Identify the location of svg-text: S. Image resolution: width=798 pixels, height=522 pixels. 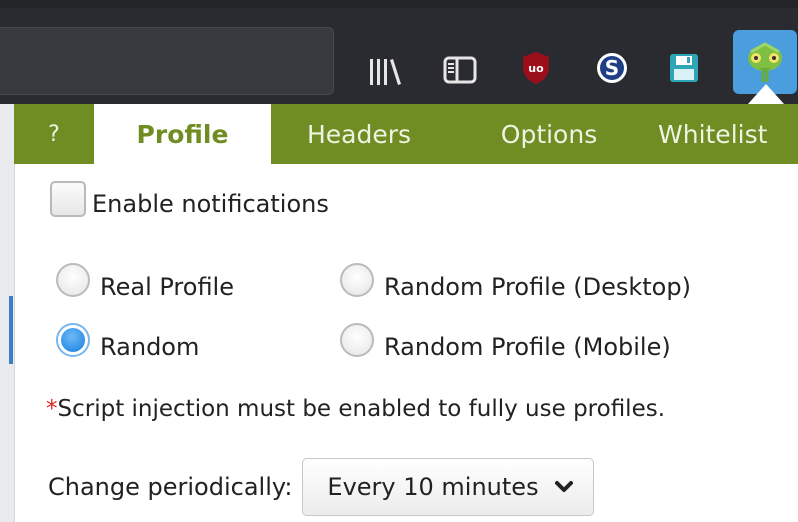
(612, 68).